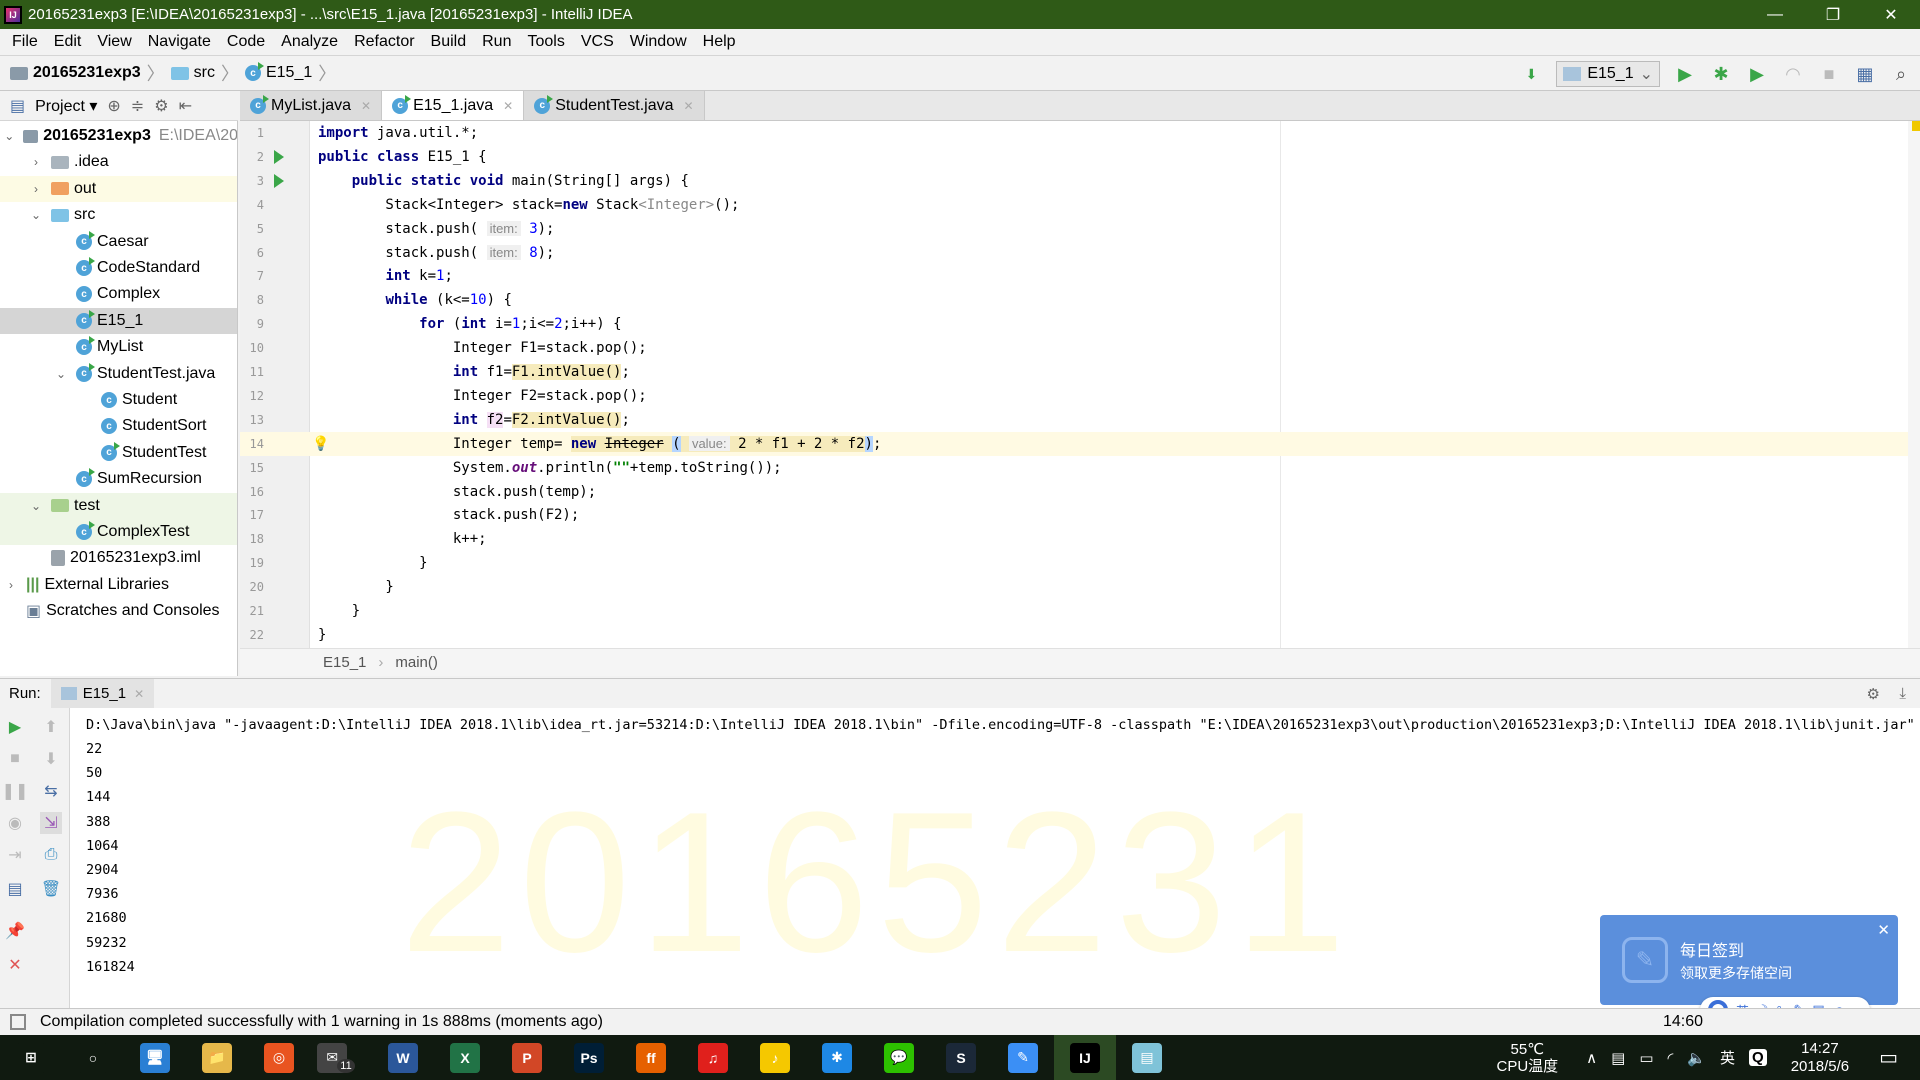 The width and height of the screenshot is (1920, 1080). What do you see at coordinates (465, 1057) in the screenshot?
I see `taskbar-excel: X` at bounding box center [465, 1057].